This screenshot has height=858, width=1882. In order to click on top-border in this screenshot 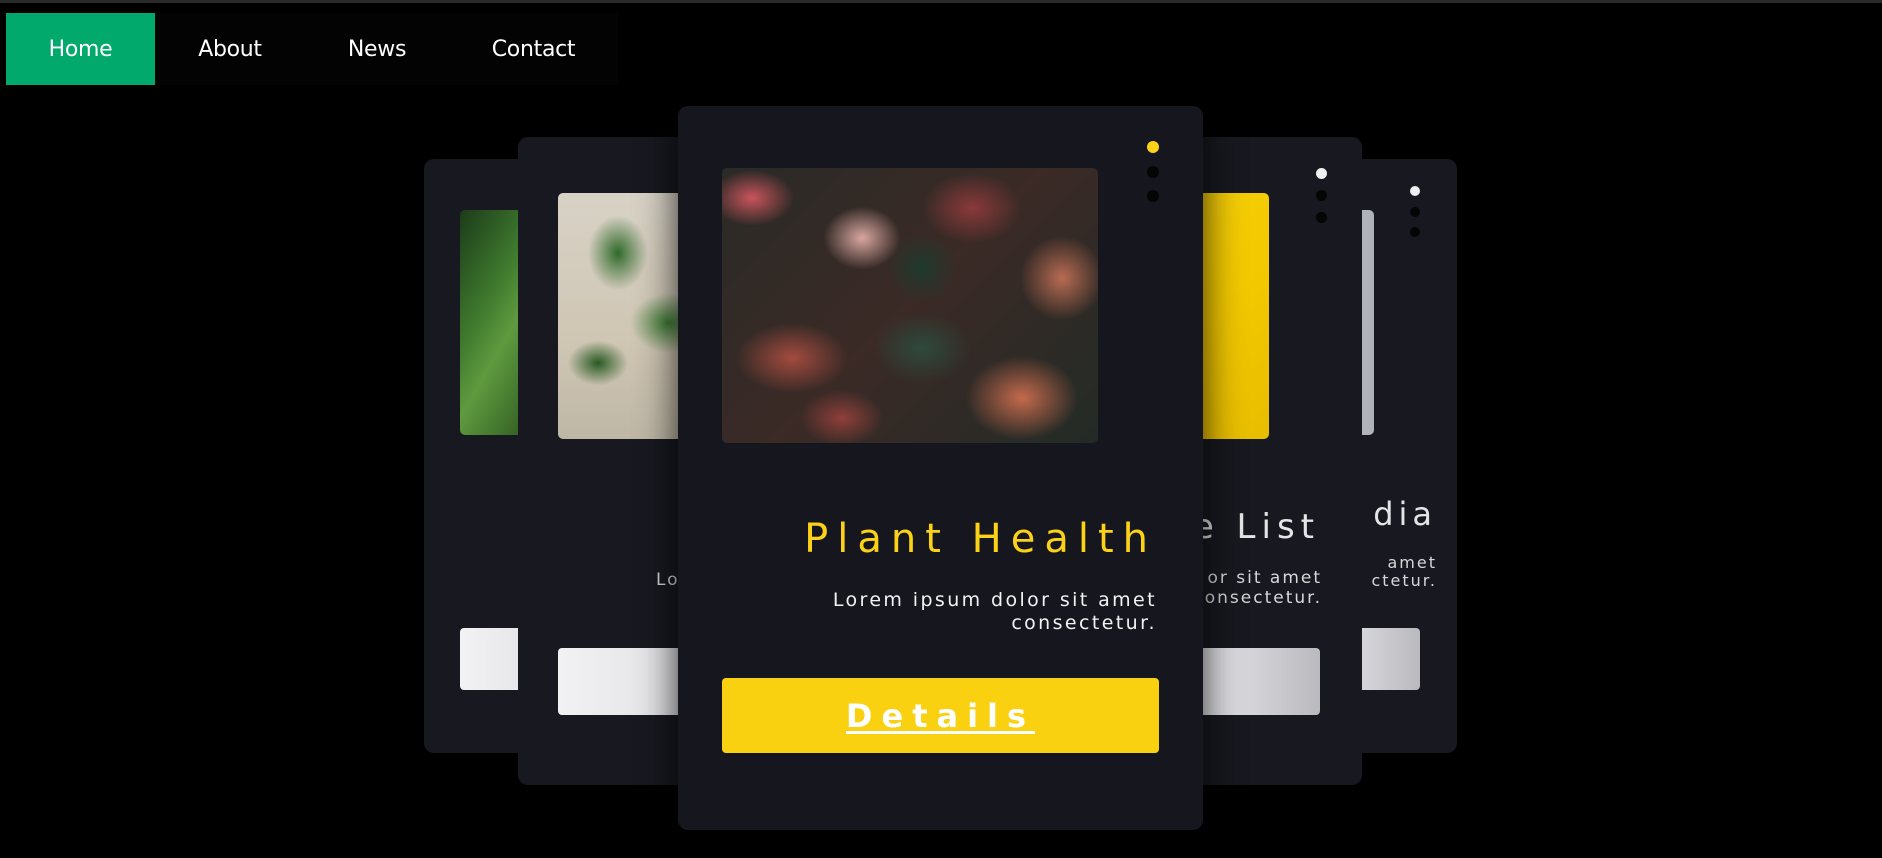, I will do `click(941, 1)`.